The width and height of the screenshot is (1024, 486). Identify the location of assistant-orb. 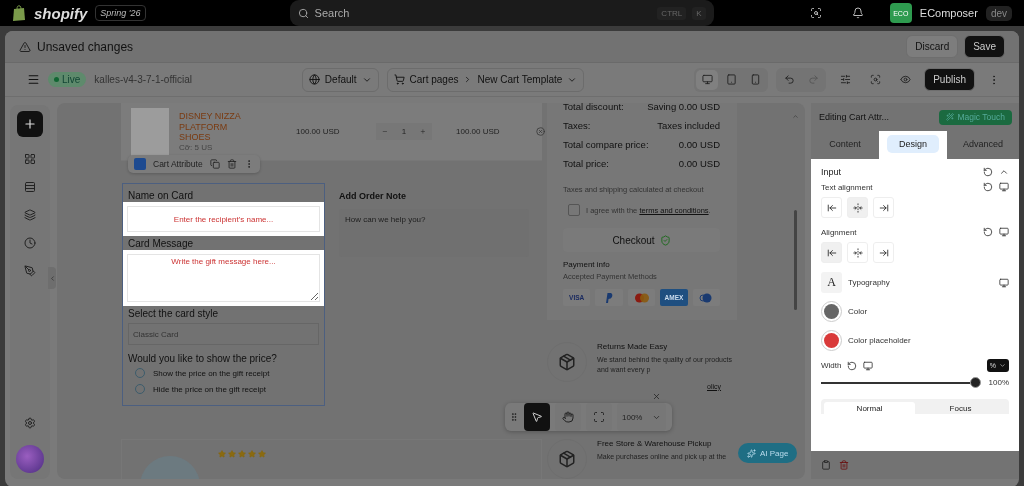
(30, 458).